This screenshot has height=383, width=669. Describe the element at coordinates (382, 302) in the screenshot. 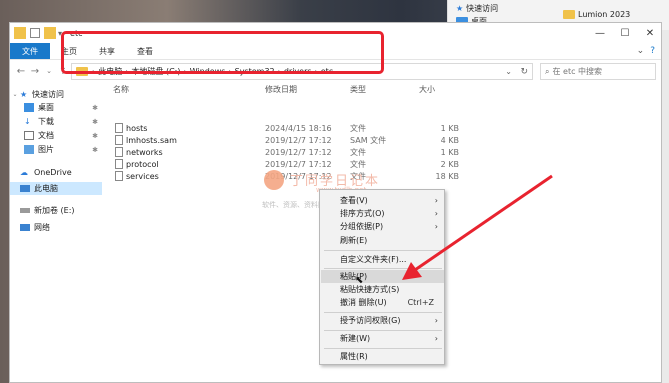

I see `menu-item-undo-delete: 撤消 删除(U) Ctrl+Z` at that location.